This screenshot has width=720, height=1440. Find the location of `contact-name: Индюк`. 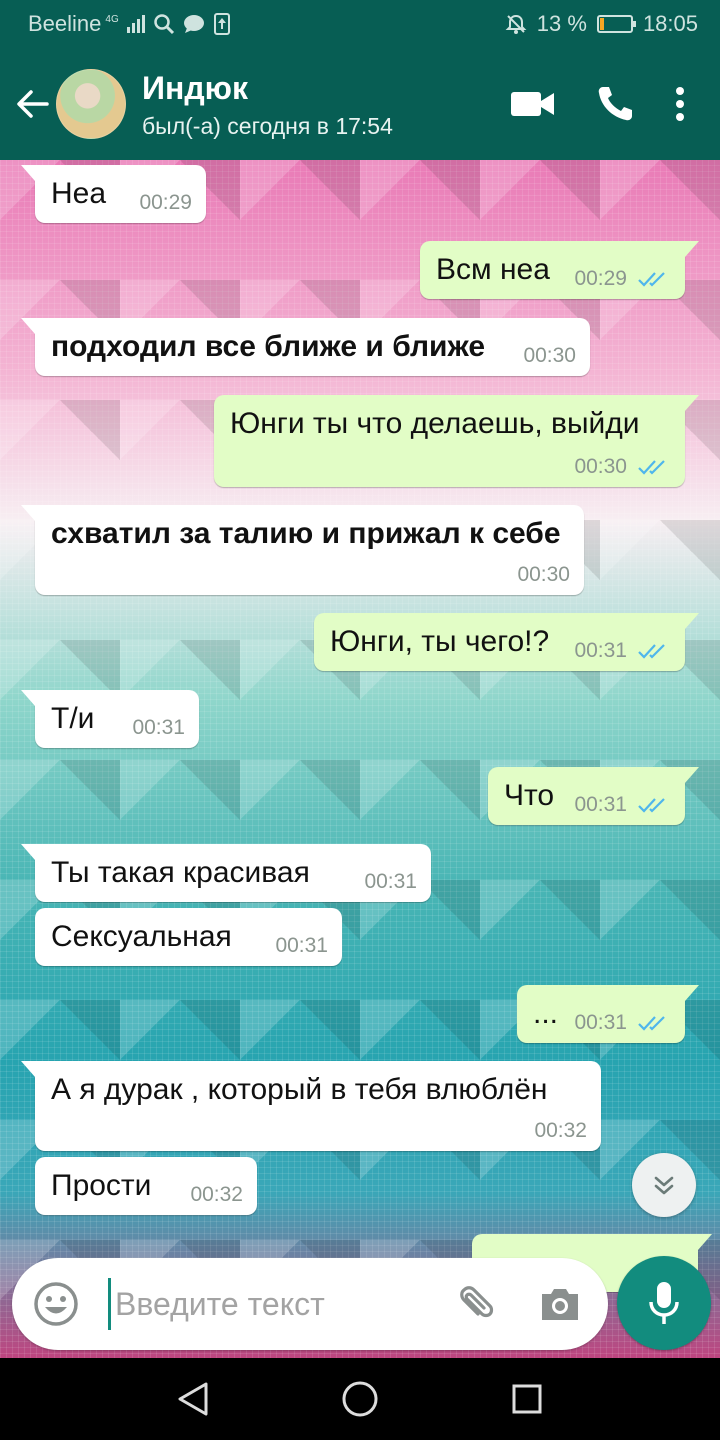

contact-name: Индюк is located at coordinates (195, 87).